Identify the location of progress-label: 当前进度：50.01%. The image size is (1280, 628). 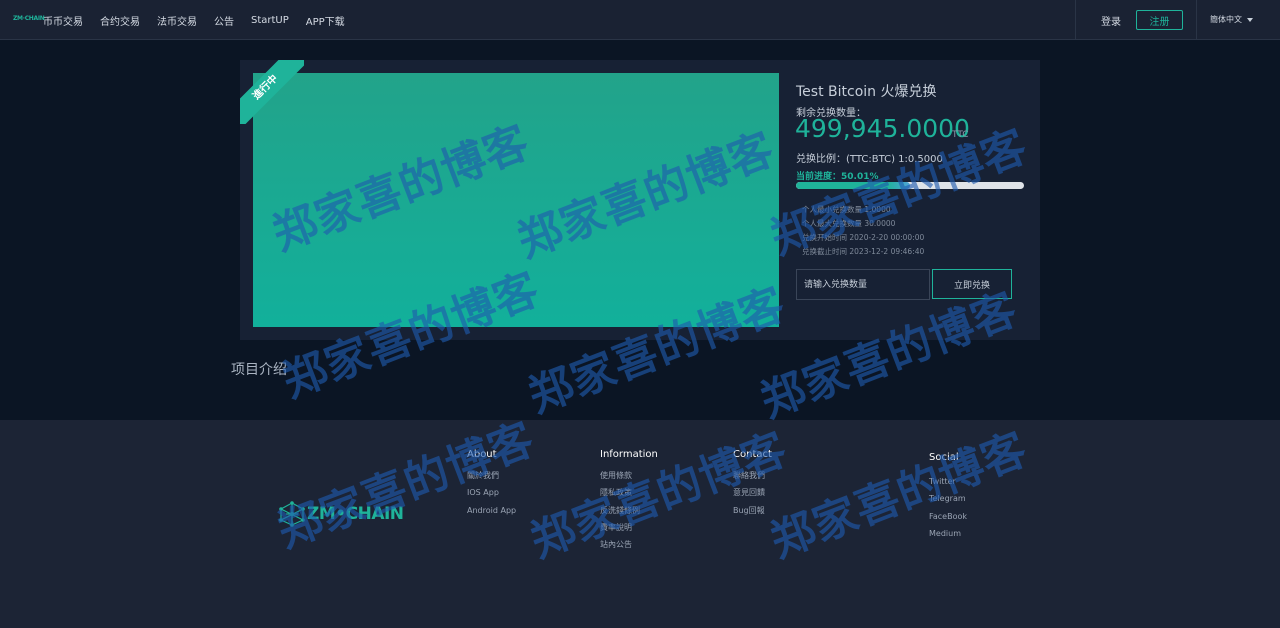
(837, 177).